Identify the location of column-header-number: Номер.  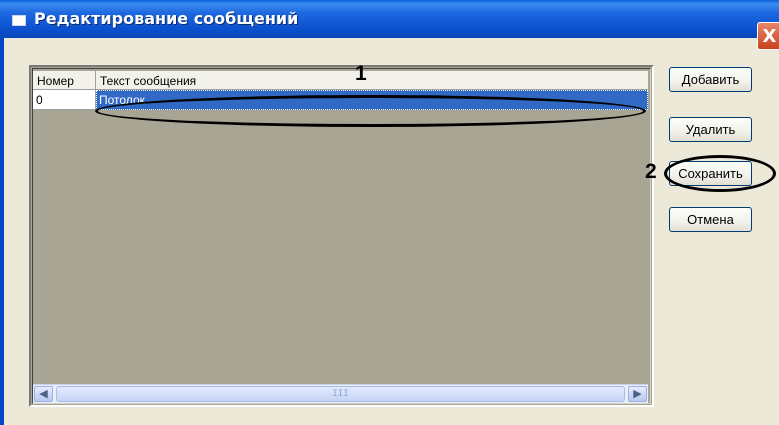
(64, 80).